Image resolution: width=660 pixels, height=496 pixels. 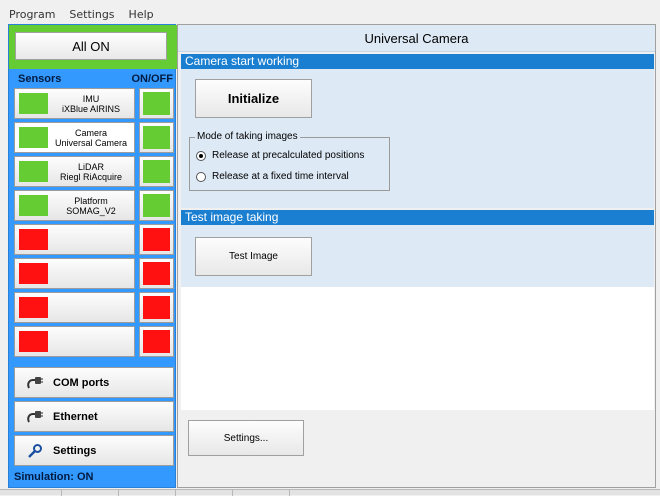 I want to click on ethernet-label: Ethernet, so click(x=75, y=416).